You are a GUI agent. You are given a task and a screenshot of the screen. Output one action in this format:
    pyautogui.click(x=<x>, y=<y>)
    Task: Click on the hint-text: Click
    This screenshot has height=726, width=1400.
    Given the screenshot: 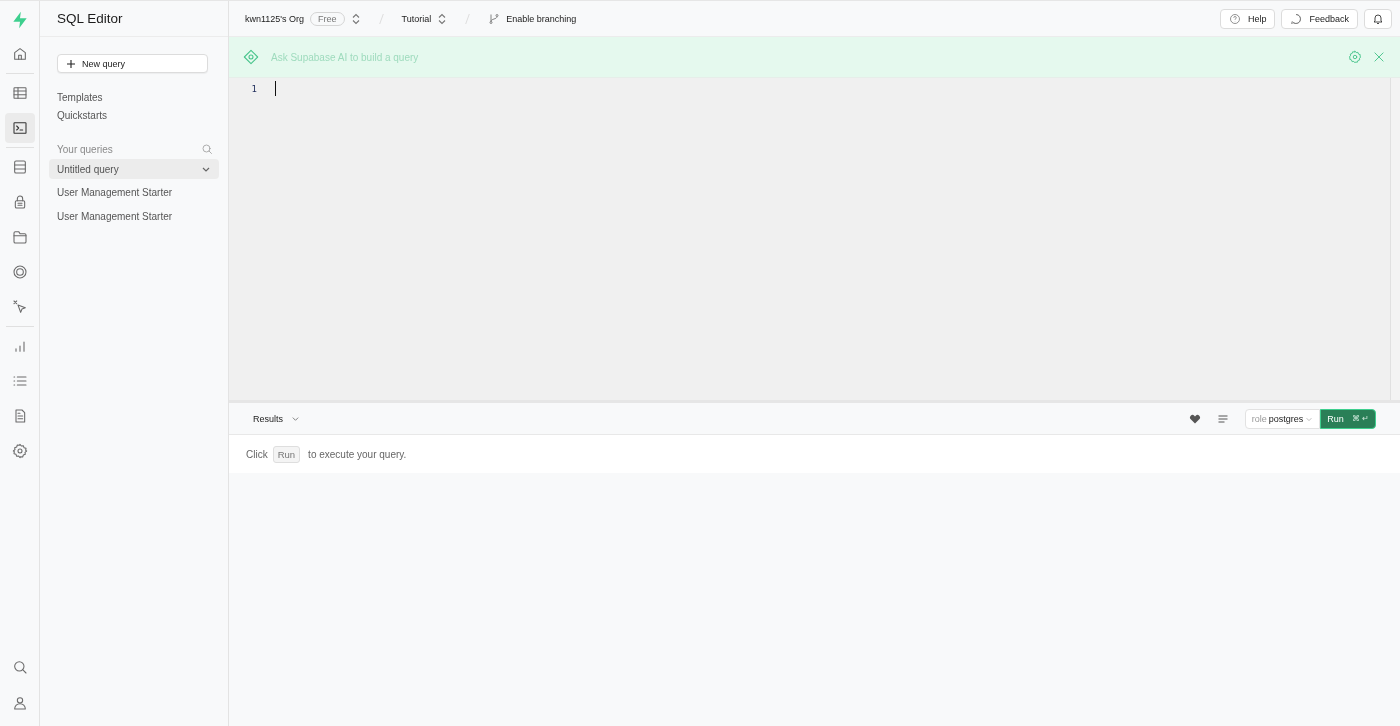 What is the action you would take?
    pyautogui.click(x=257, y=454)
    